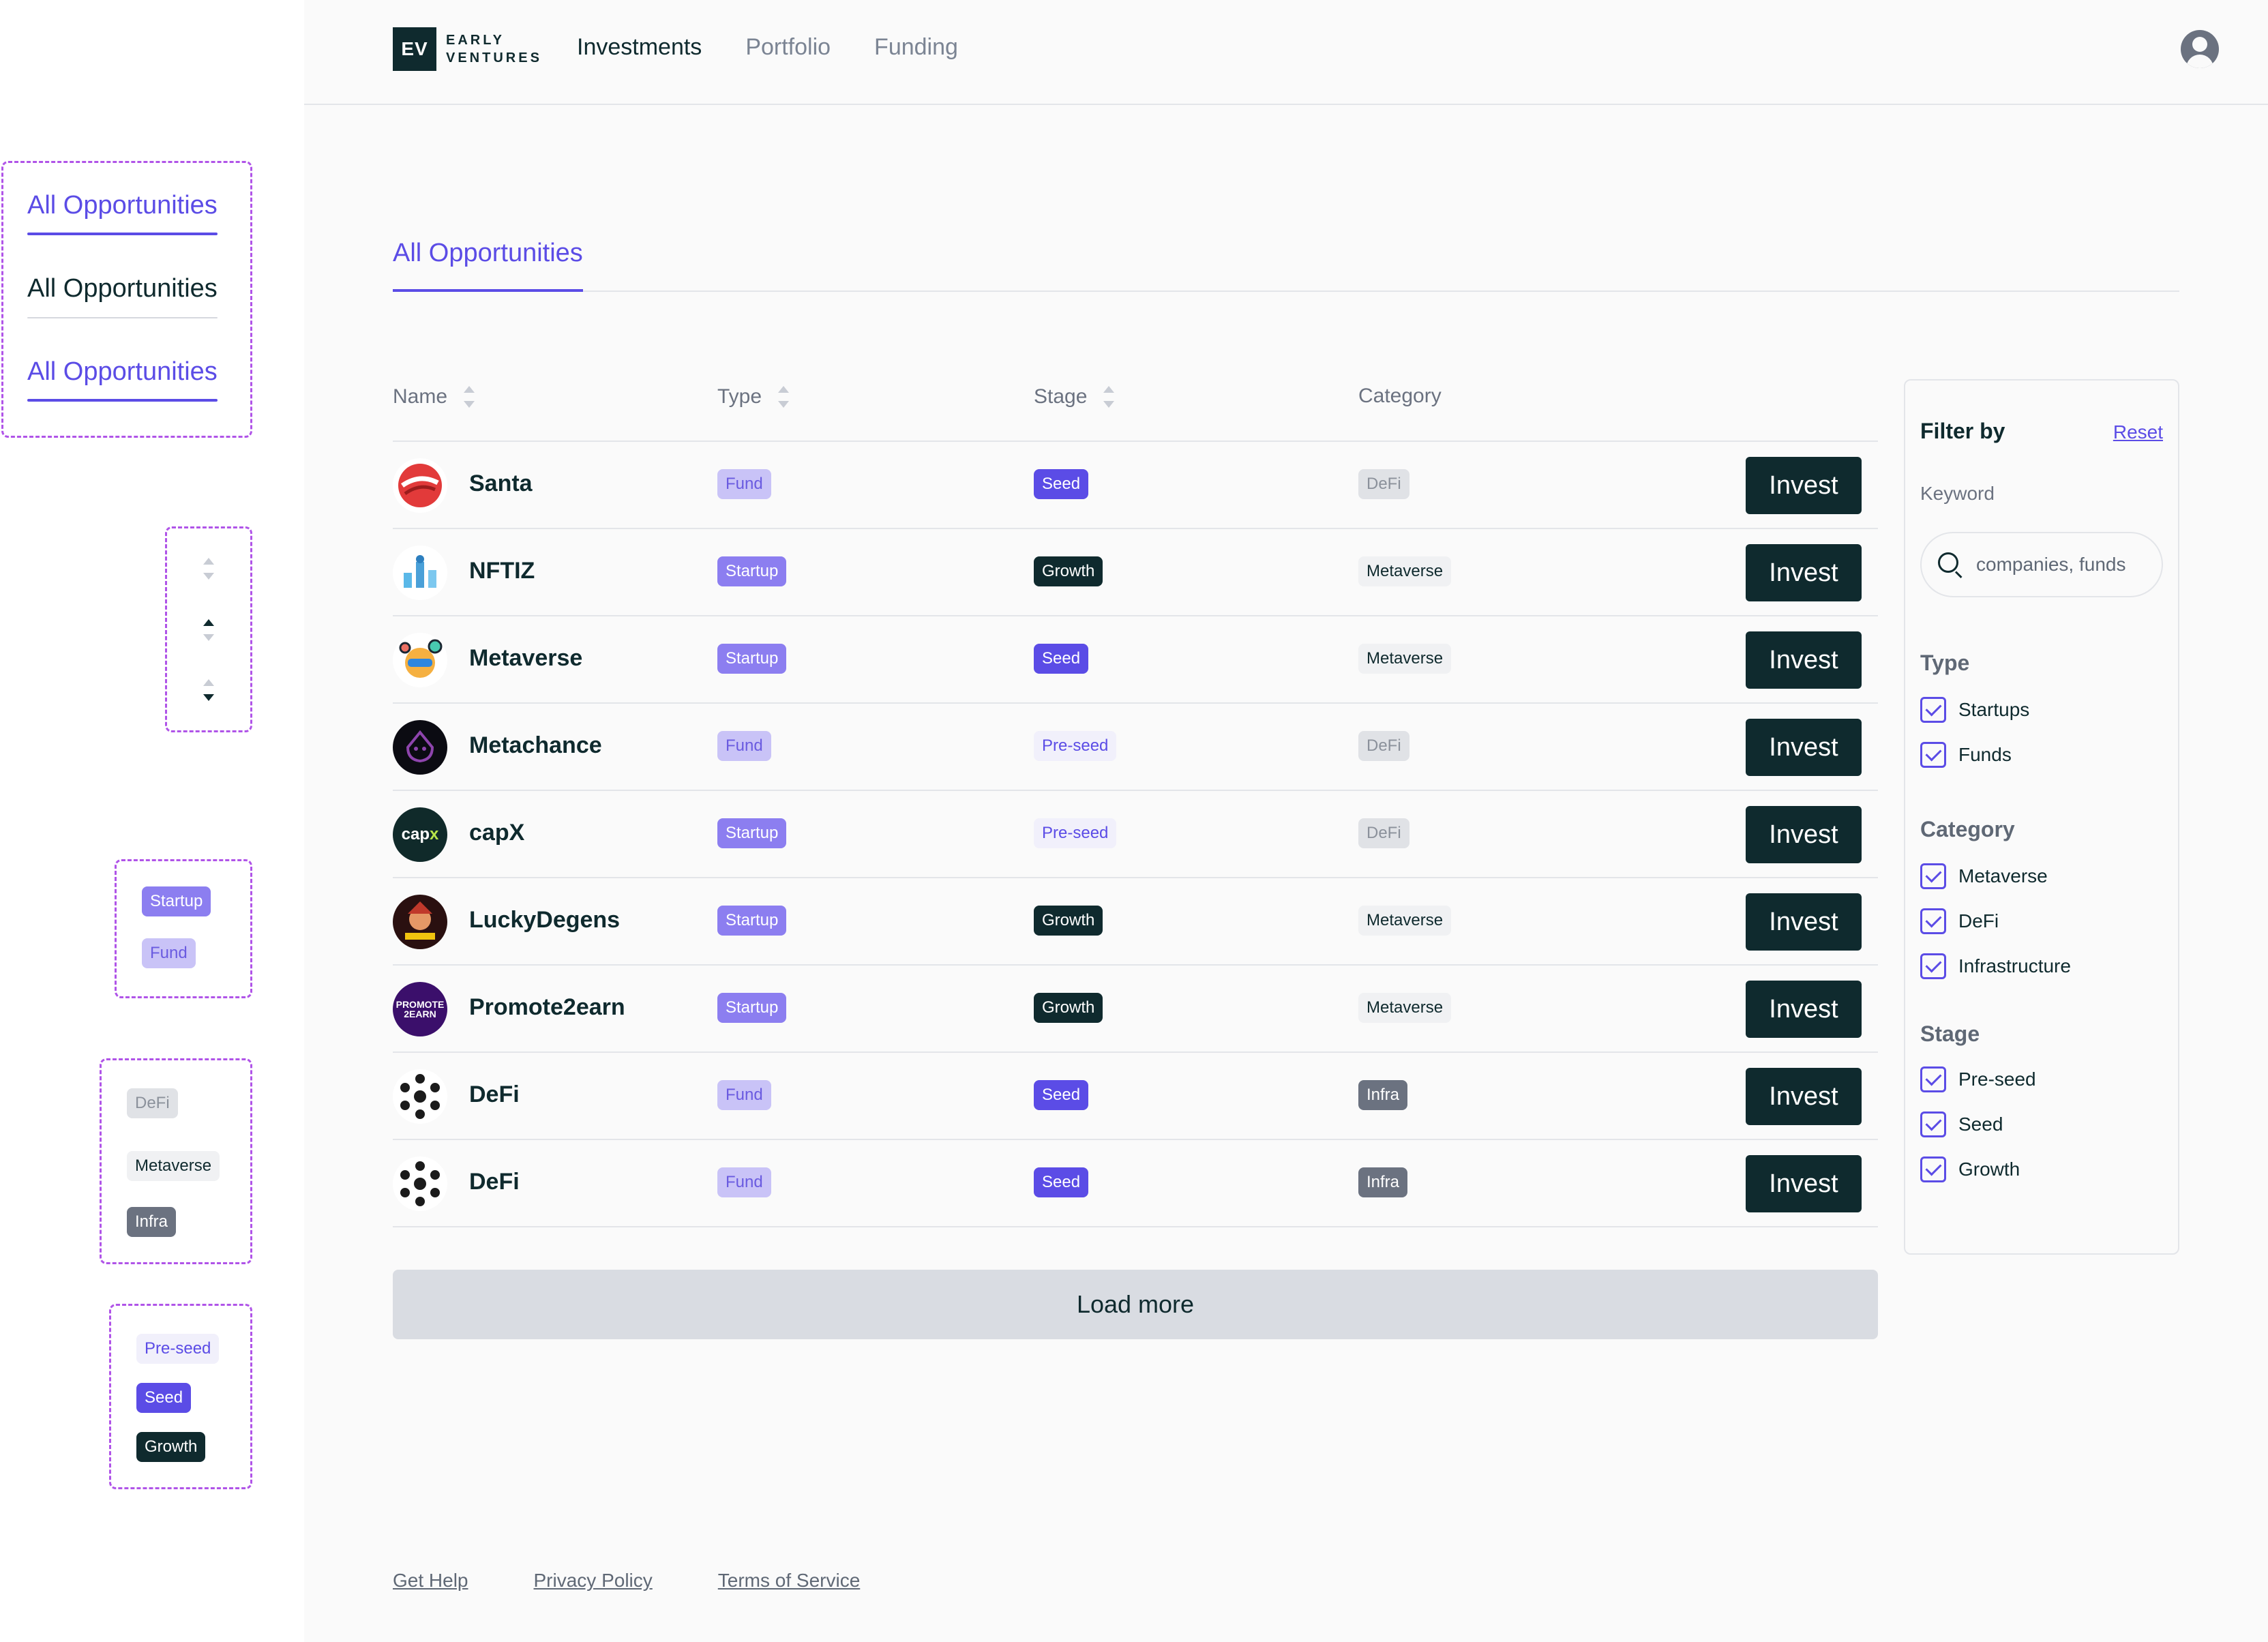 This screenshot has height=1642, width=2268. I want to click on brand-wordmark: EARLY VENTURES, so click(494, 49).